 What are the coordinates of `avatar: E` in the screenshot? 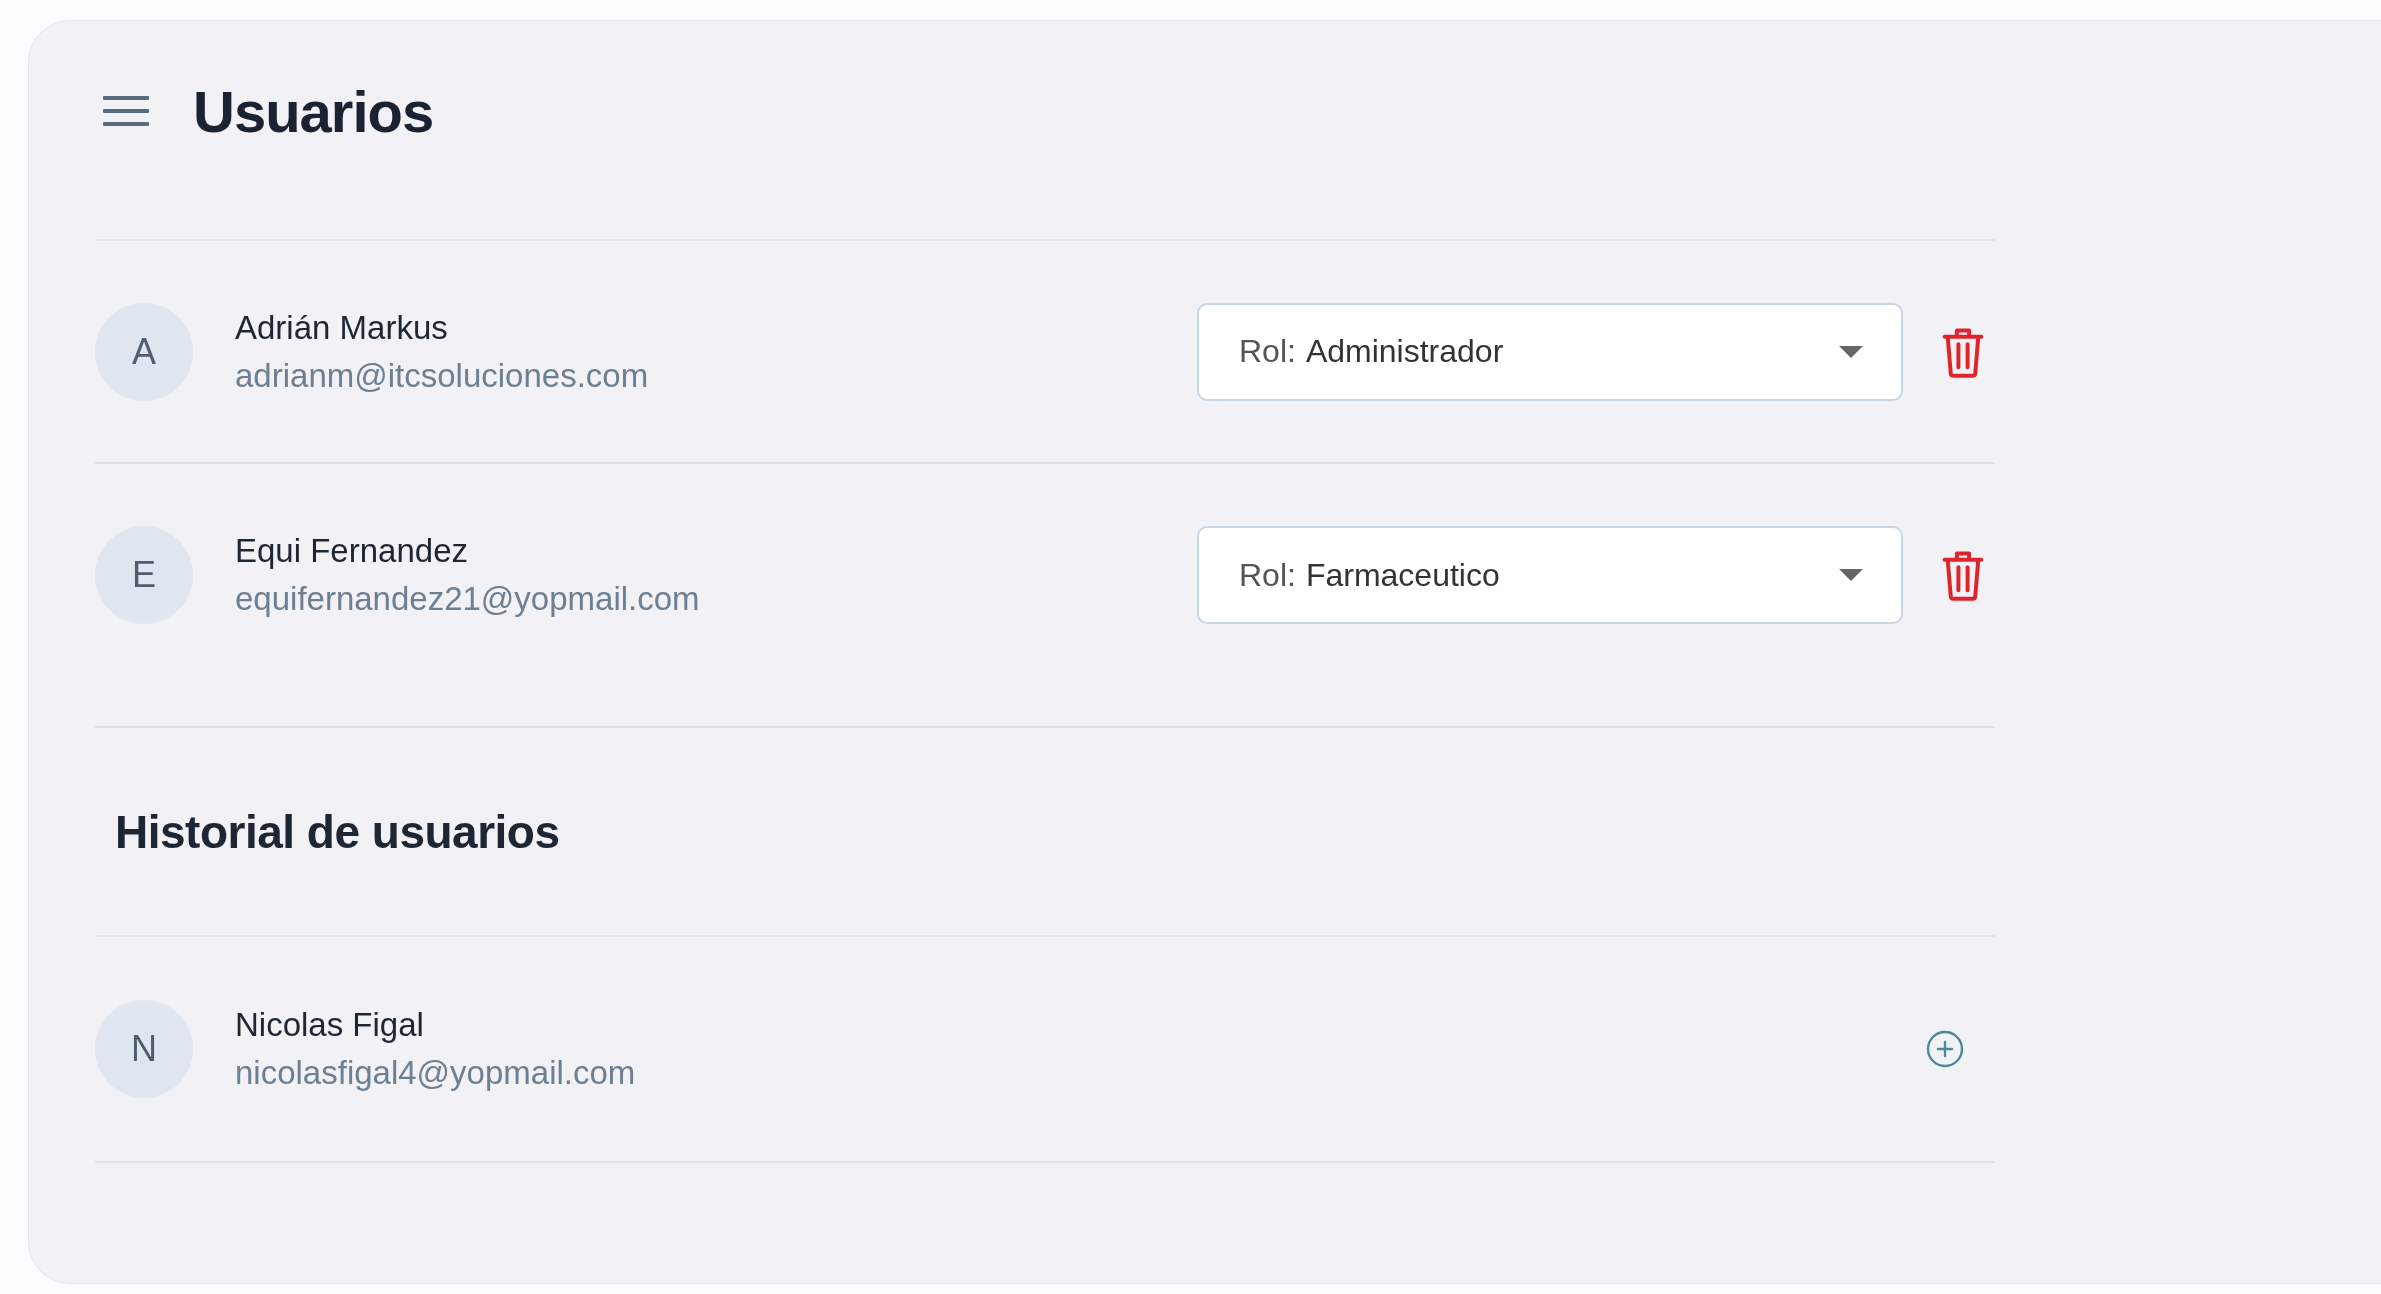 It's located at (144, 575).